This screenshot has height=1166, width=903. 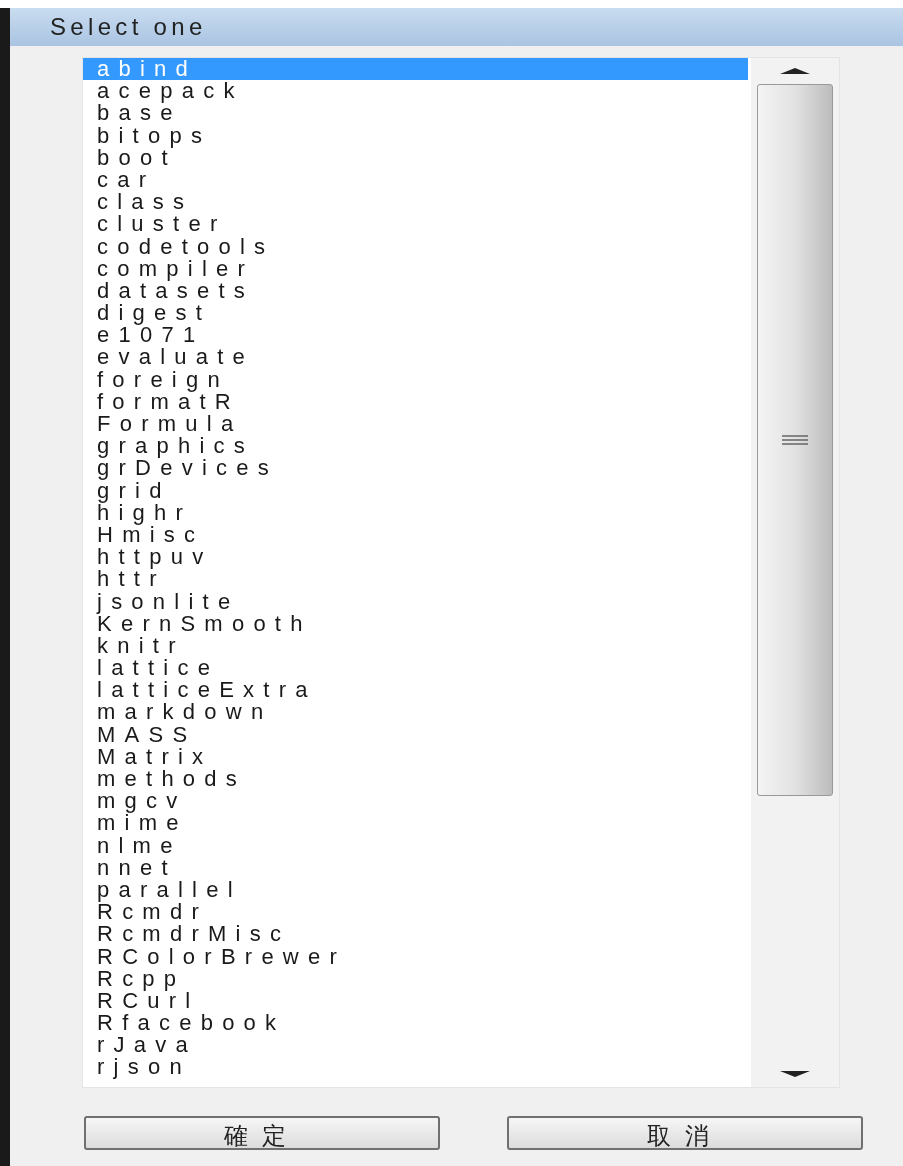 What do you see at coordinates (415, 734) in the screenshot?
I see `list-item: MASS` at bounding box center [415, 734].